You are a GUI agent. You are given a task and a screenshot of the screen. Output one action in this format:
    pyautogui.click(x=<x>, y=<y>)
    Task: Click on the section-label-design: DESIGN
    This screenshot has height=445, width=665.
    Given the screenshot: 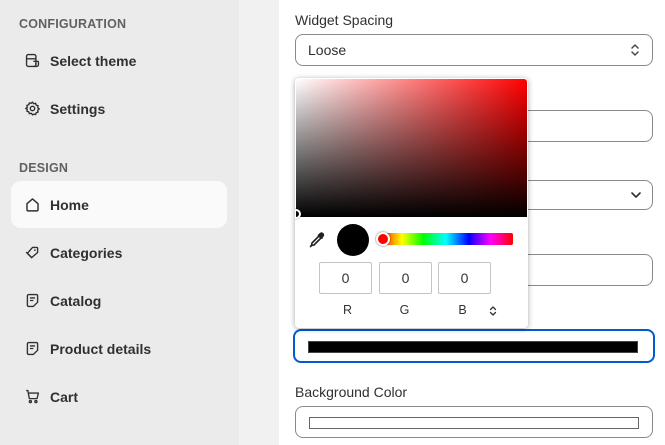 What is the action you would take?
    pyautogui.click(x=44, y=168)
    